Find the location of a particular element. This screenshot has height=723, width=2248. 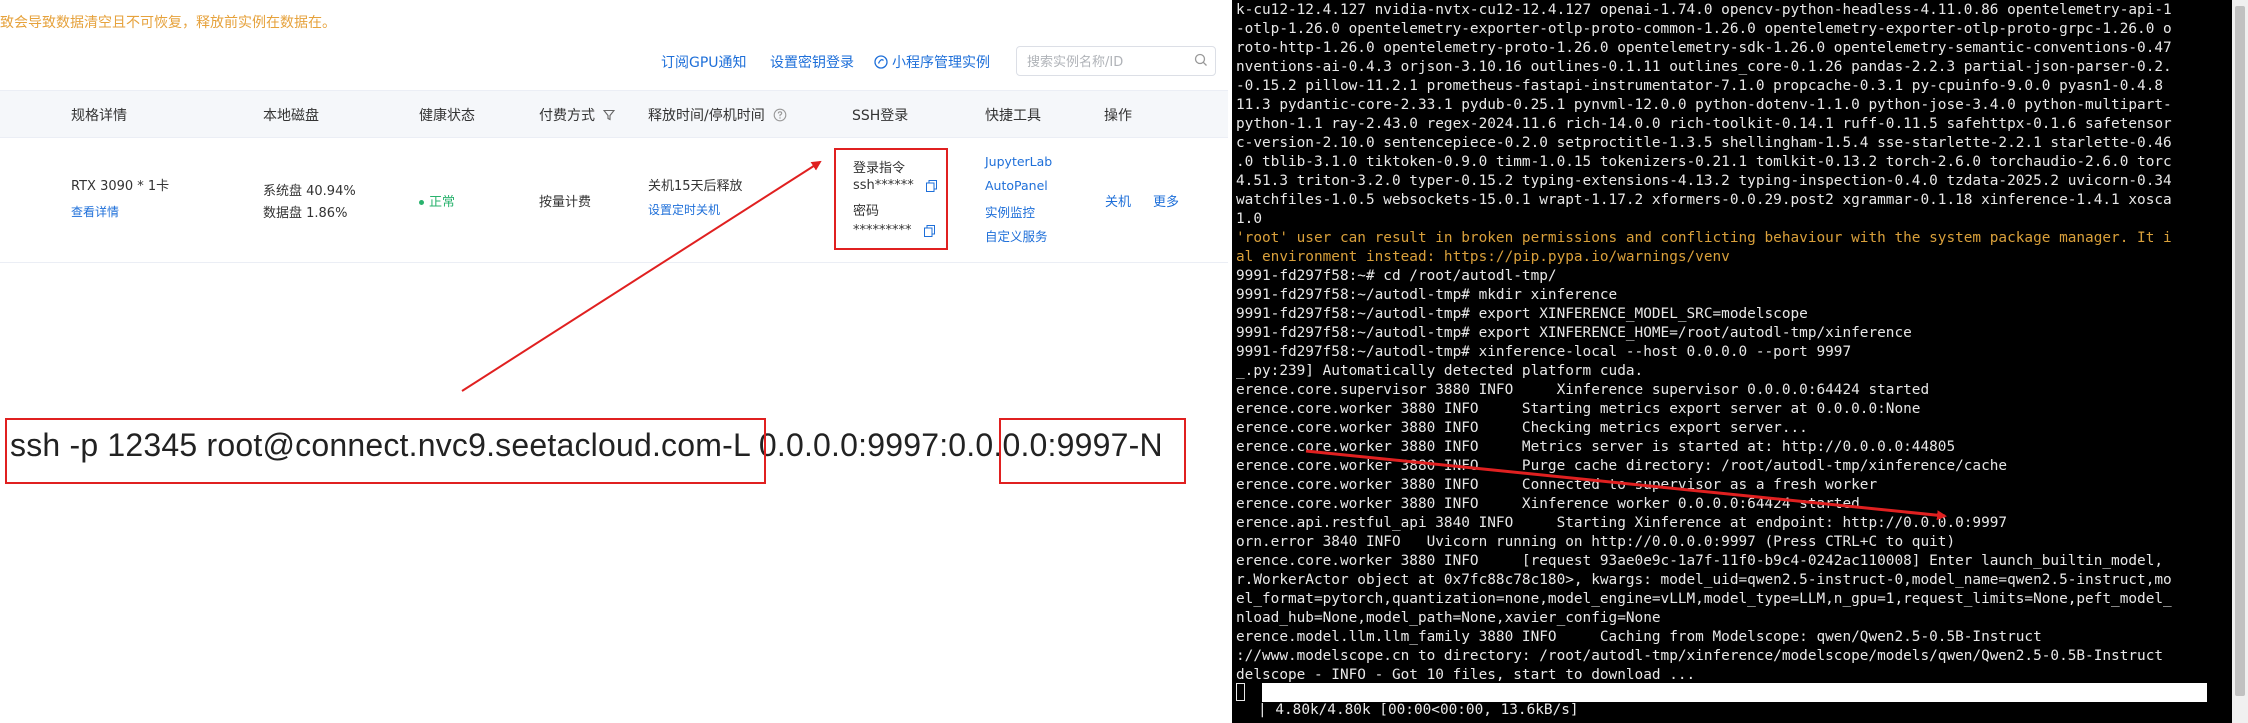

release-note: 关机15天后释放 is located at coordinates (695, 186).